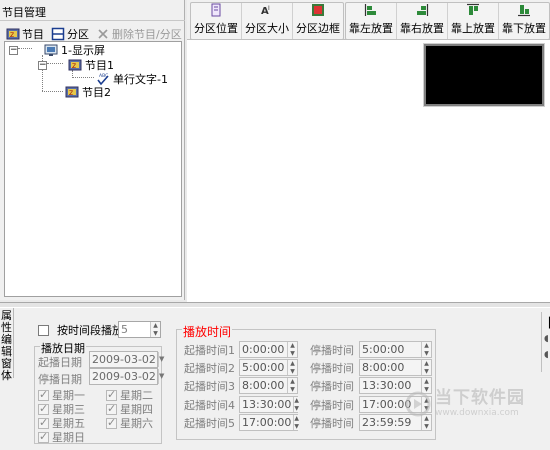  I want to click on start-time-stepper: 17:00:00 ▲ ▼, so click(269, 422).